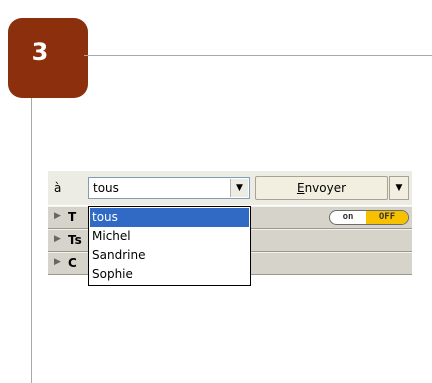  Describe the element at coordinates (169, 217) in the screenshot. I see `dropdown-option-tous: tous` at that location.